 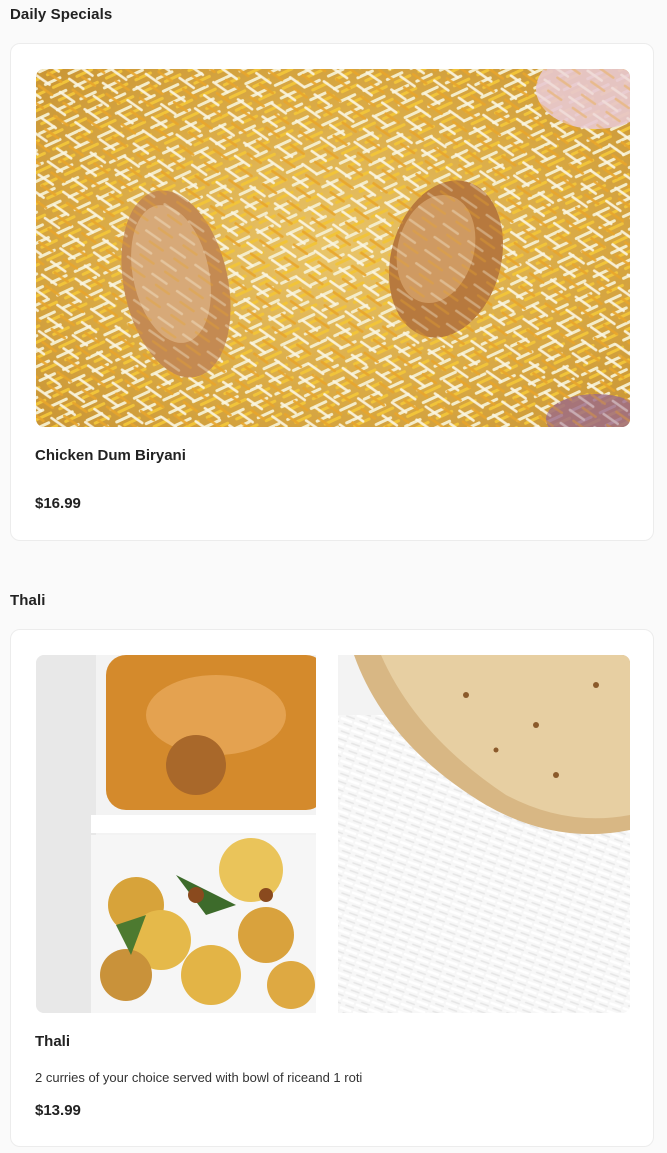 What do you see at coordinates (58, 1110) in the screenshot?
I see `item-price: $13.99` at bounding box center [58, 1110].